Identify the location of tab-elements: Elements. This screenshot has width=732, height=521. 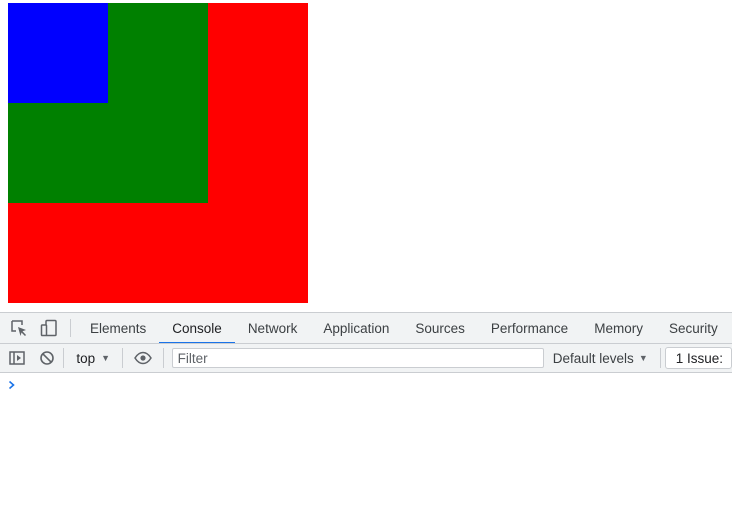
(118, 328).